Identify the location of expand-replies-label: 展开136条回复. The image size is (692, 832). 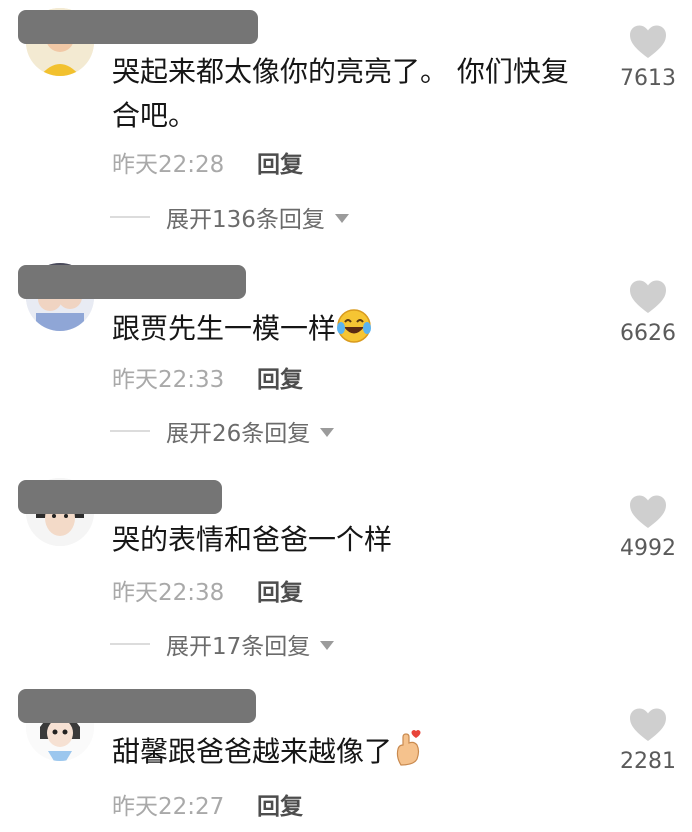
(245, 220).